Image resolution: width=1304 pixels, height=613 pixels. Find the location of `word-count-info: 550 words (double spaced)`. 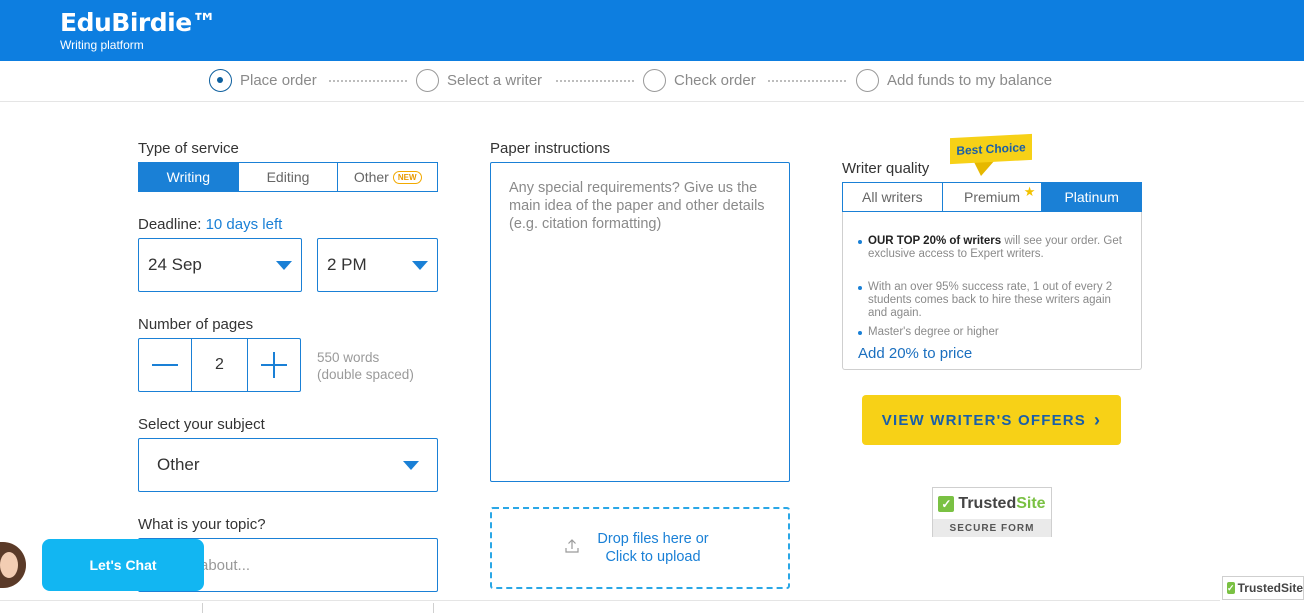

word-count-info: 550 words (double spaced) is located at coordinates (365, 366).